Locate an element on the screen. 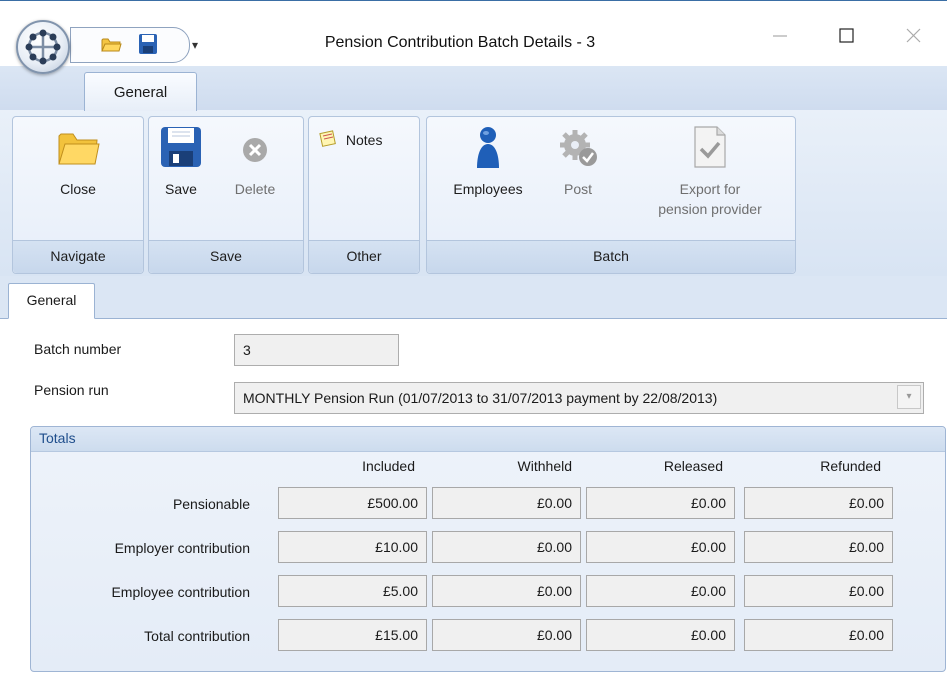  post-icon is located at coordinates (578, 151).